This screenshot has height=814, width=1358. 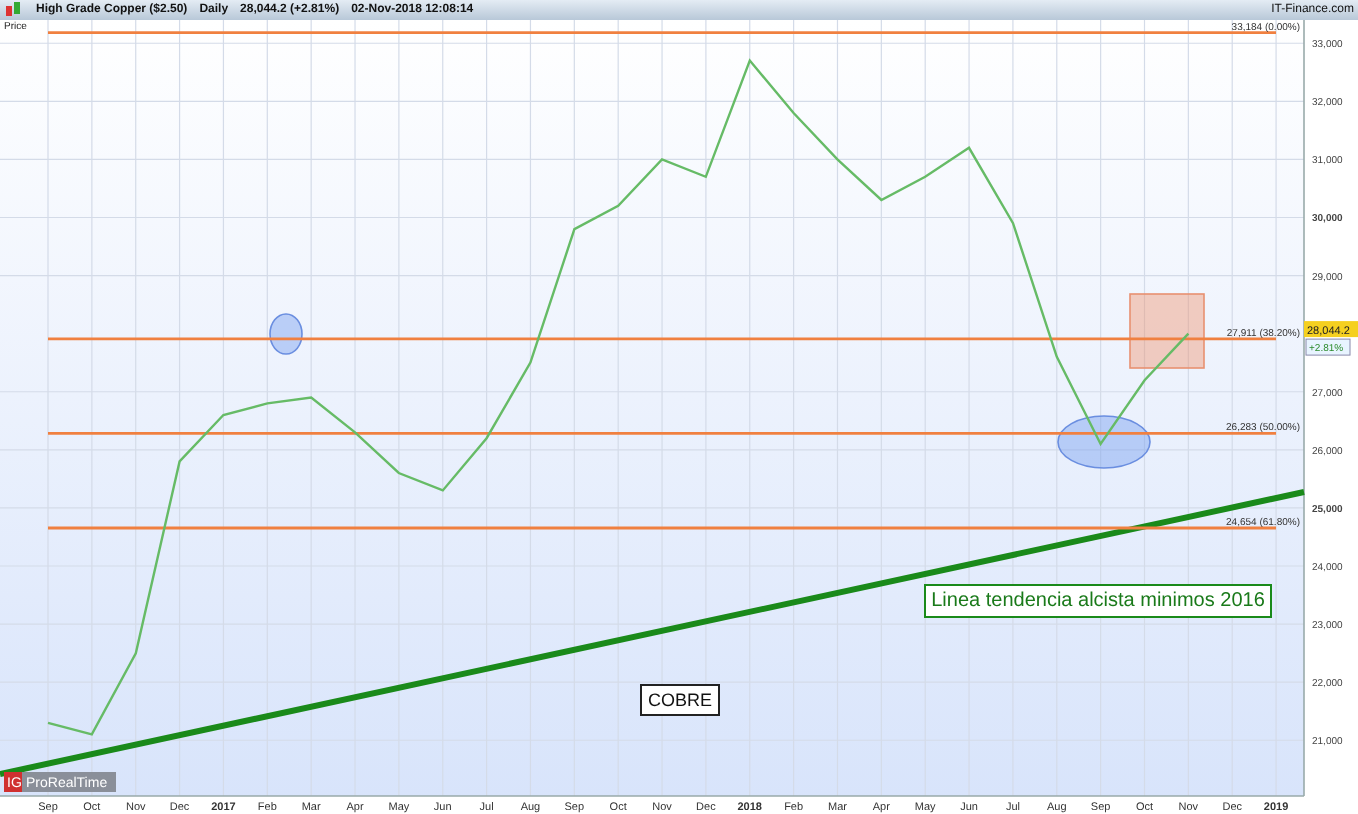 I want to click on highlight-box, so click(x=1167, y=331).